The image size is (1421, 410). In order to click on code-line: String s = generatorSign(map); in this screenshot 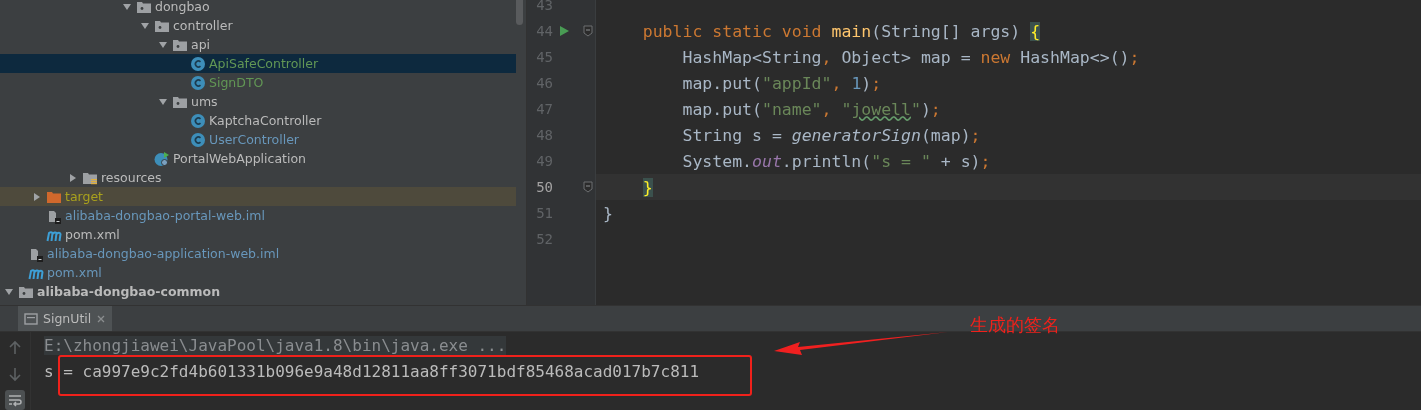, I will do `click(831, 135)`.